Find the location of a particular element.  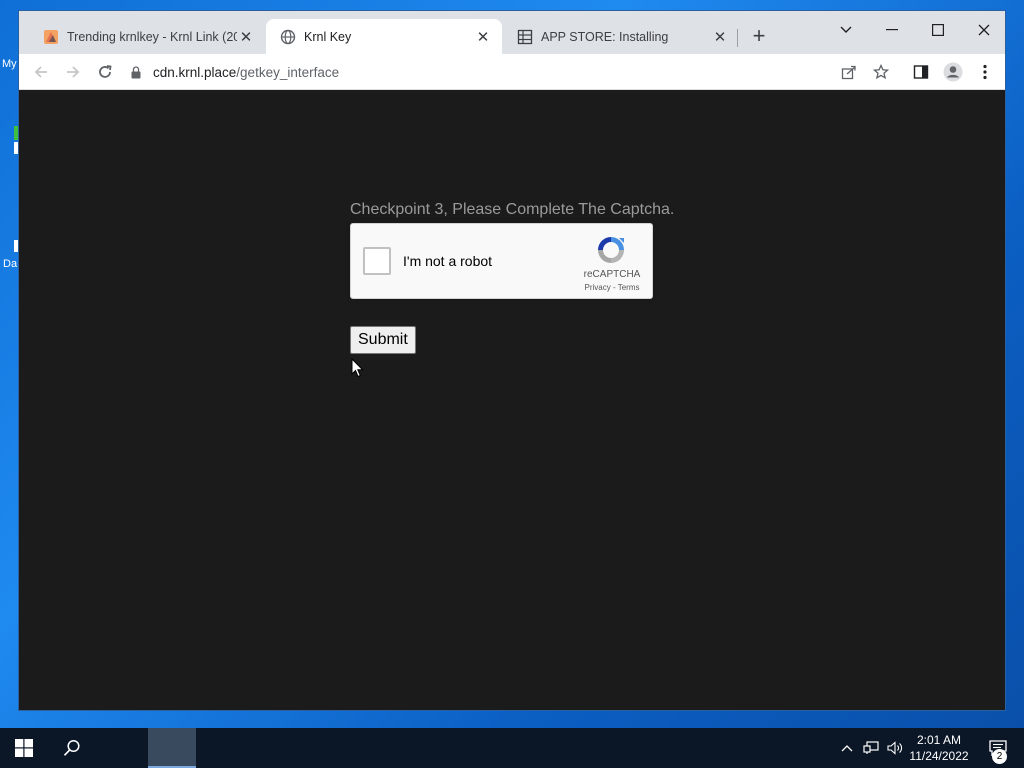

lock-icon is located at coordinates (136, 72).